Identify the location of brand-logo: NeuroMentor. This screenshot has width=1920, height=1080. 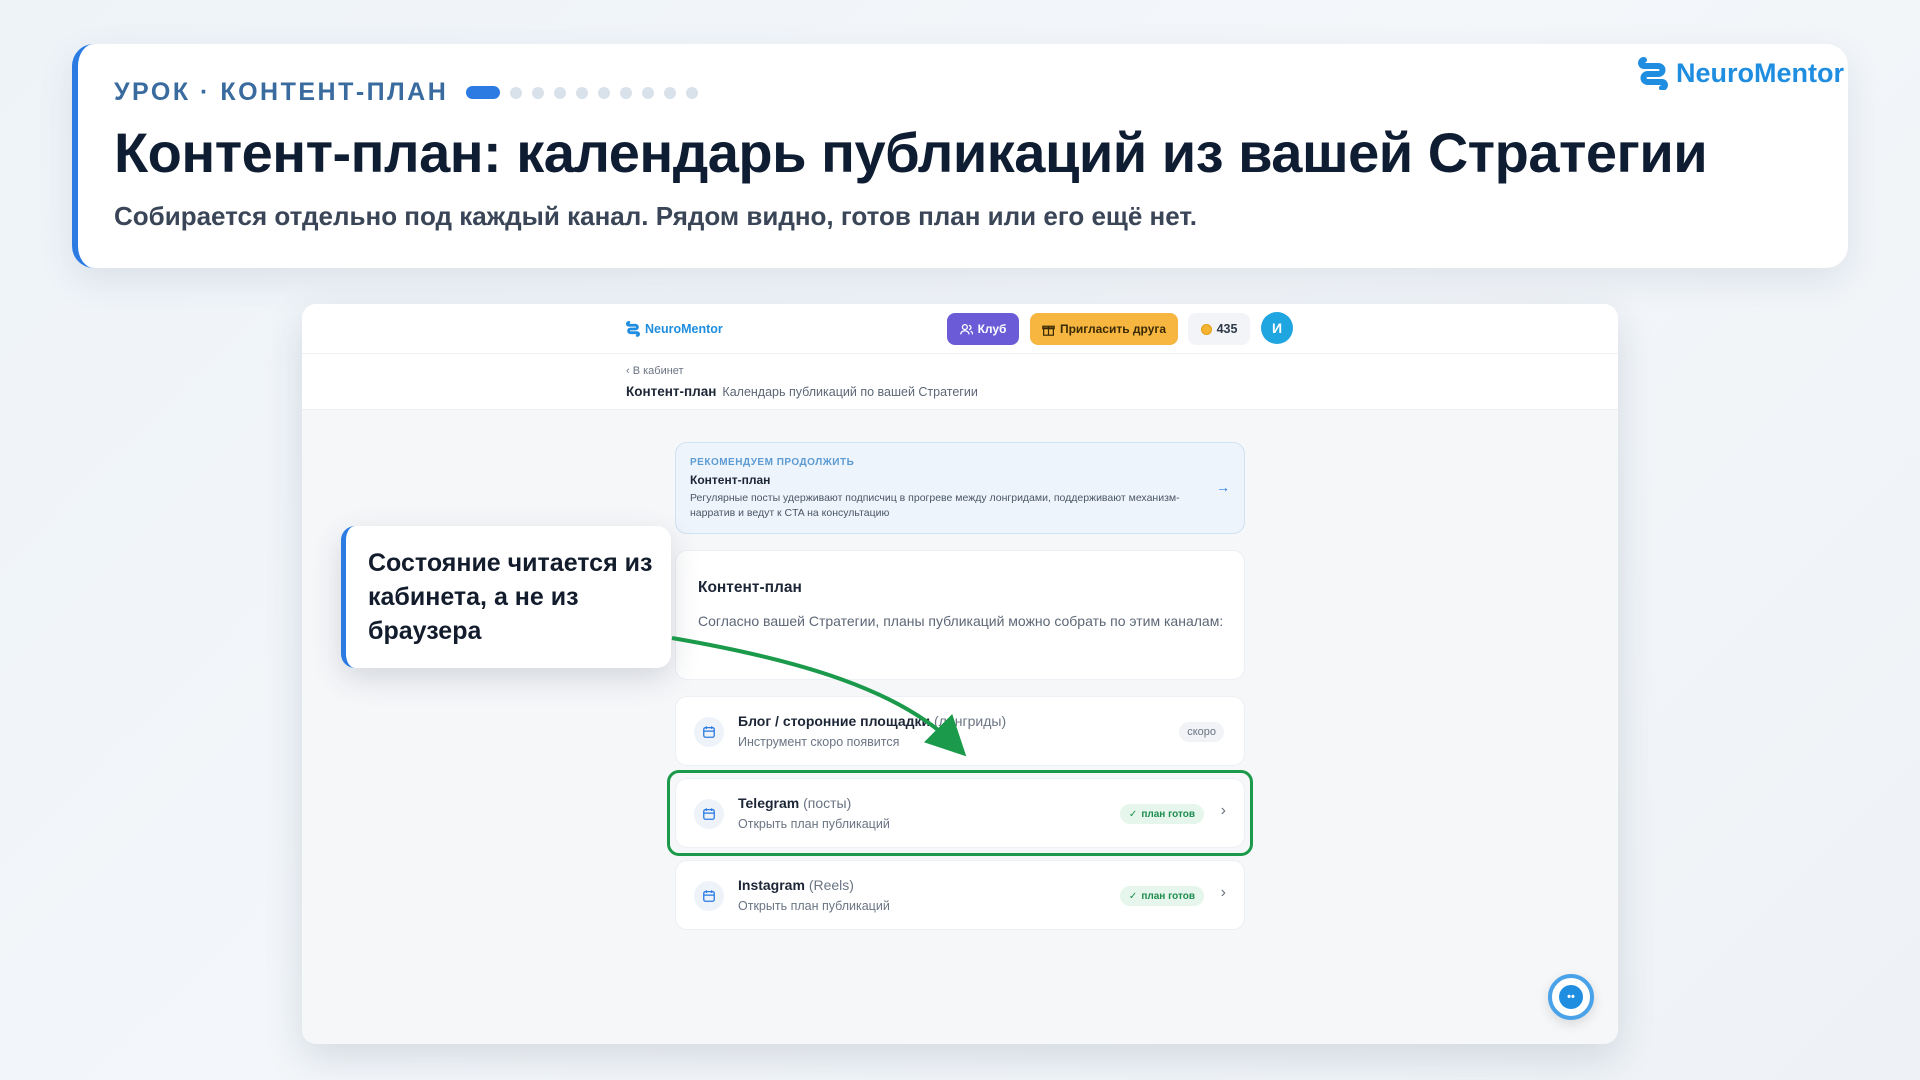
(1741, 73).